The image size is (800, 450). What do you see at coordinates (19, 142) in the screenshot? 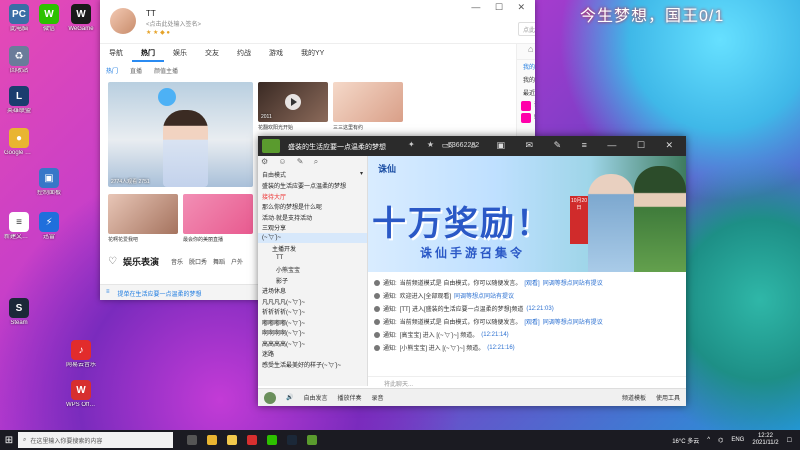
I see `desktop-icon: ● Google Chrome` at bounding box center [19, 142].